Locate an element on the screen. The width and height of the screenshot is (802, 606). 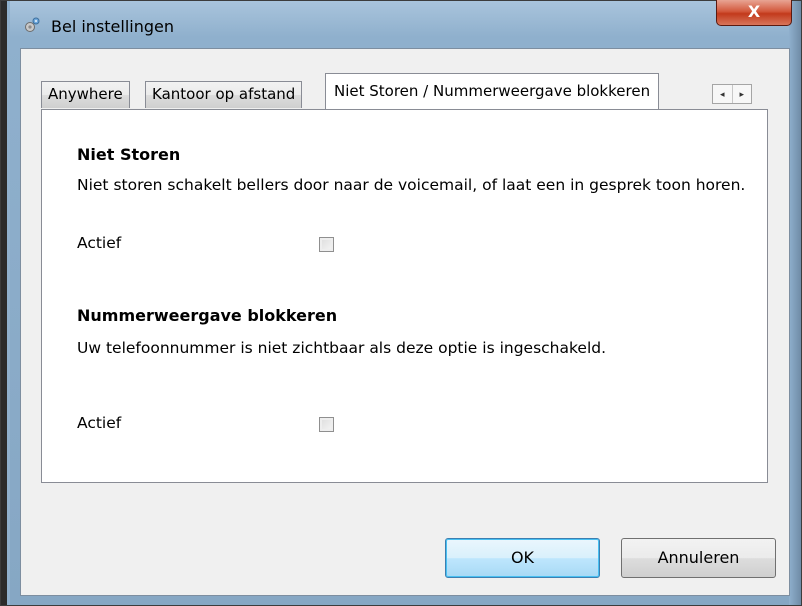
ok-button-label: OK is located at coordinates (522, 557).